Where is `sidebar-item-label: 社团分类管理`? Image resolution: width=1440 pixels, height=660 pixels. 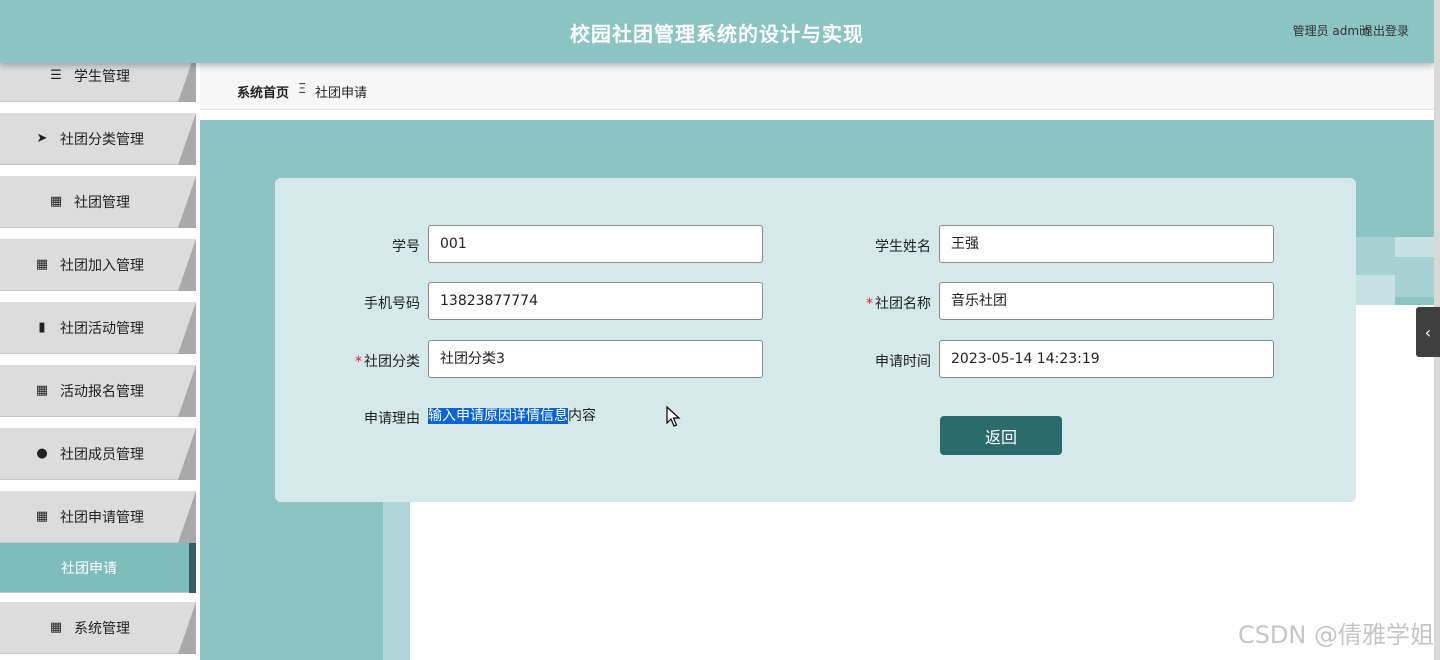
sidebar-item-label: 社团分类管理 is located at coordinates (102, 139).